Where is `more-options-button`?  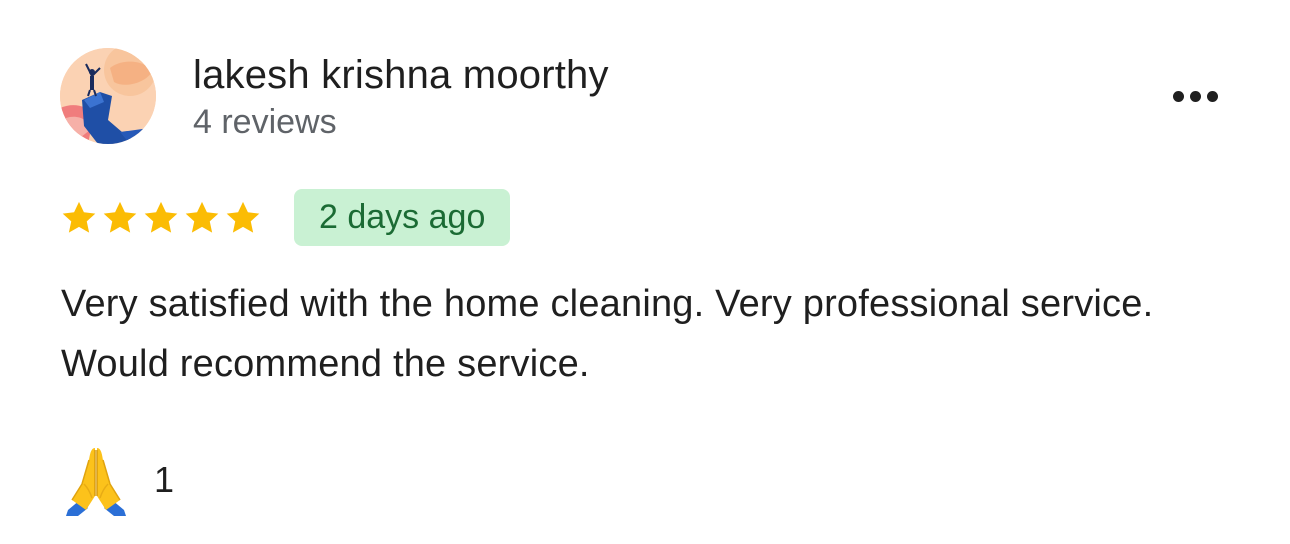 more-options-button is located at coordinates (1195, 96).